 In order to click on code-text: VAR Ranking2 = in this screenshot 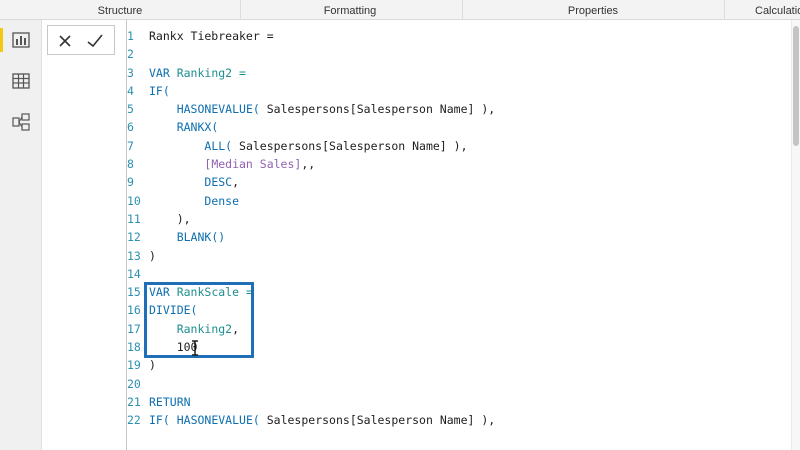, I will do `click(194, 73)`.